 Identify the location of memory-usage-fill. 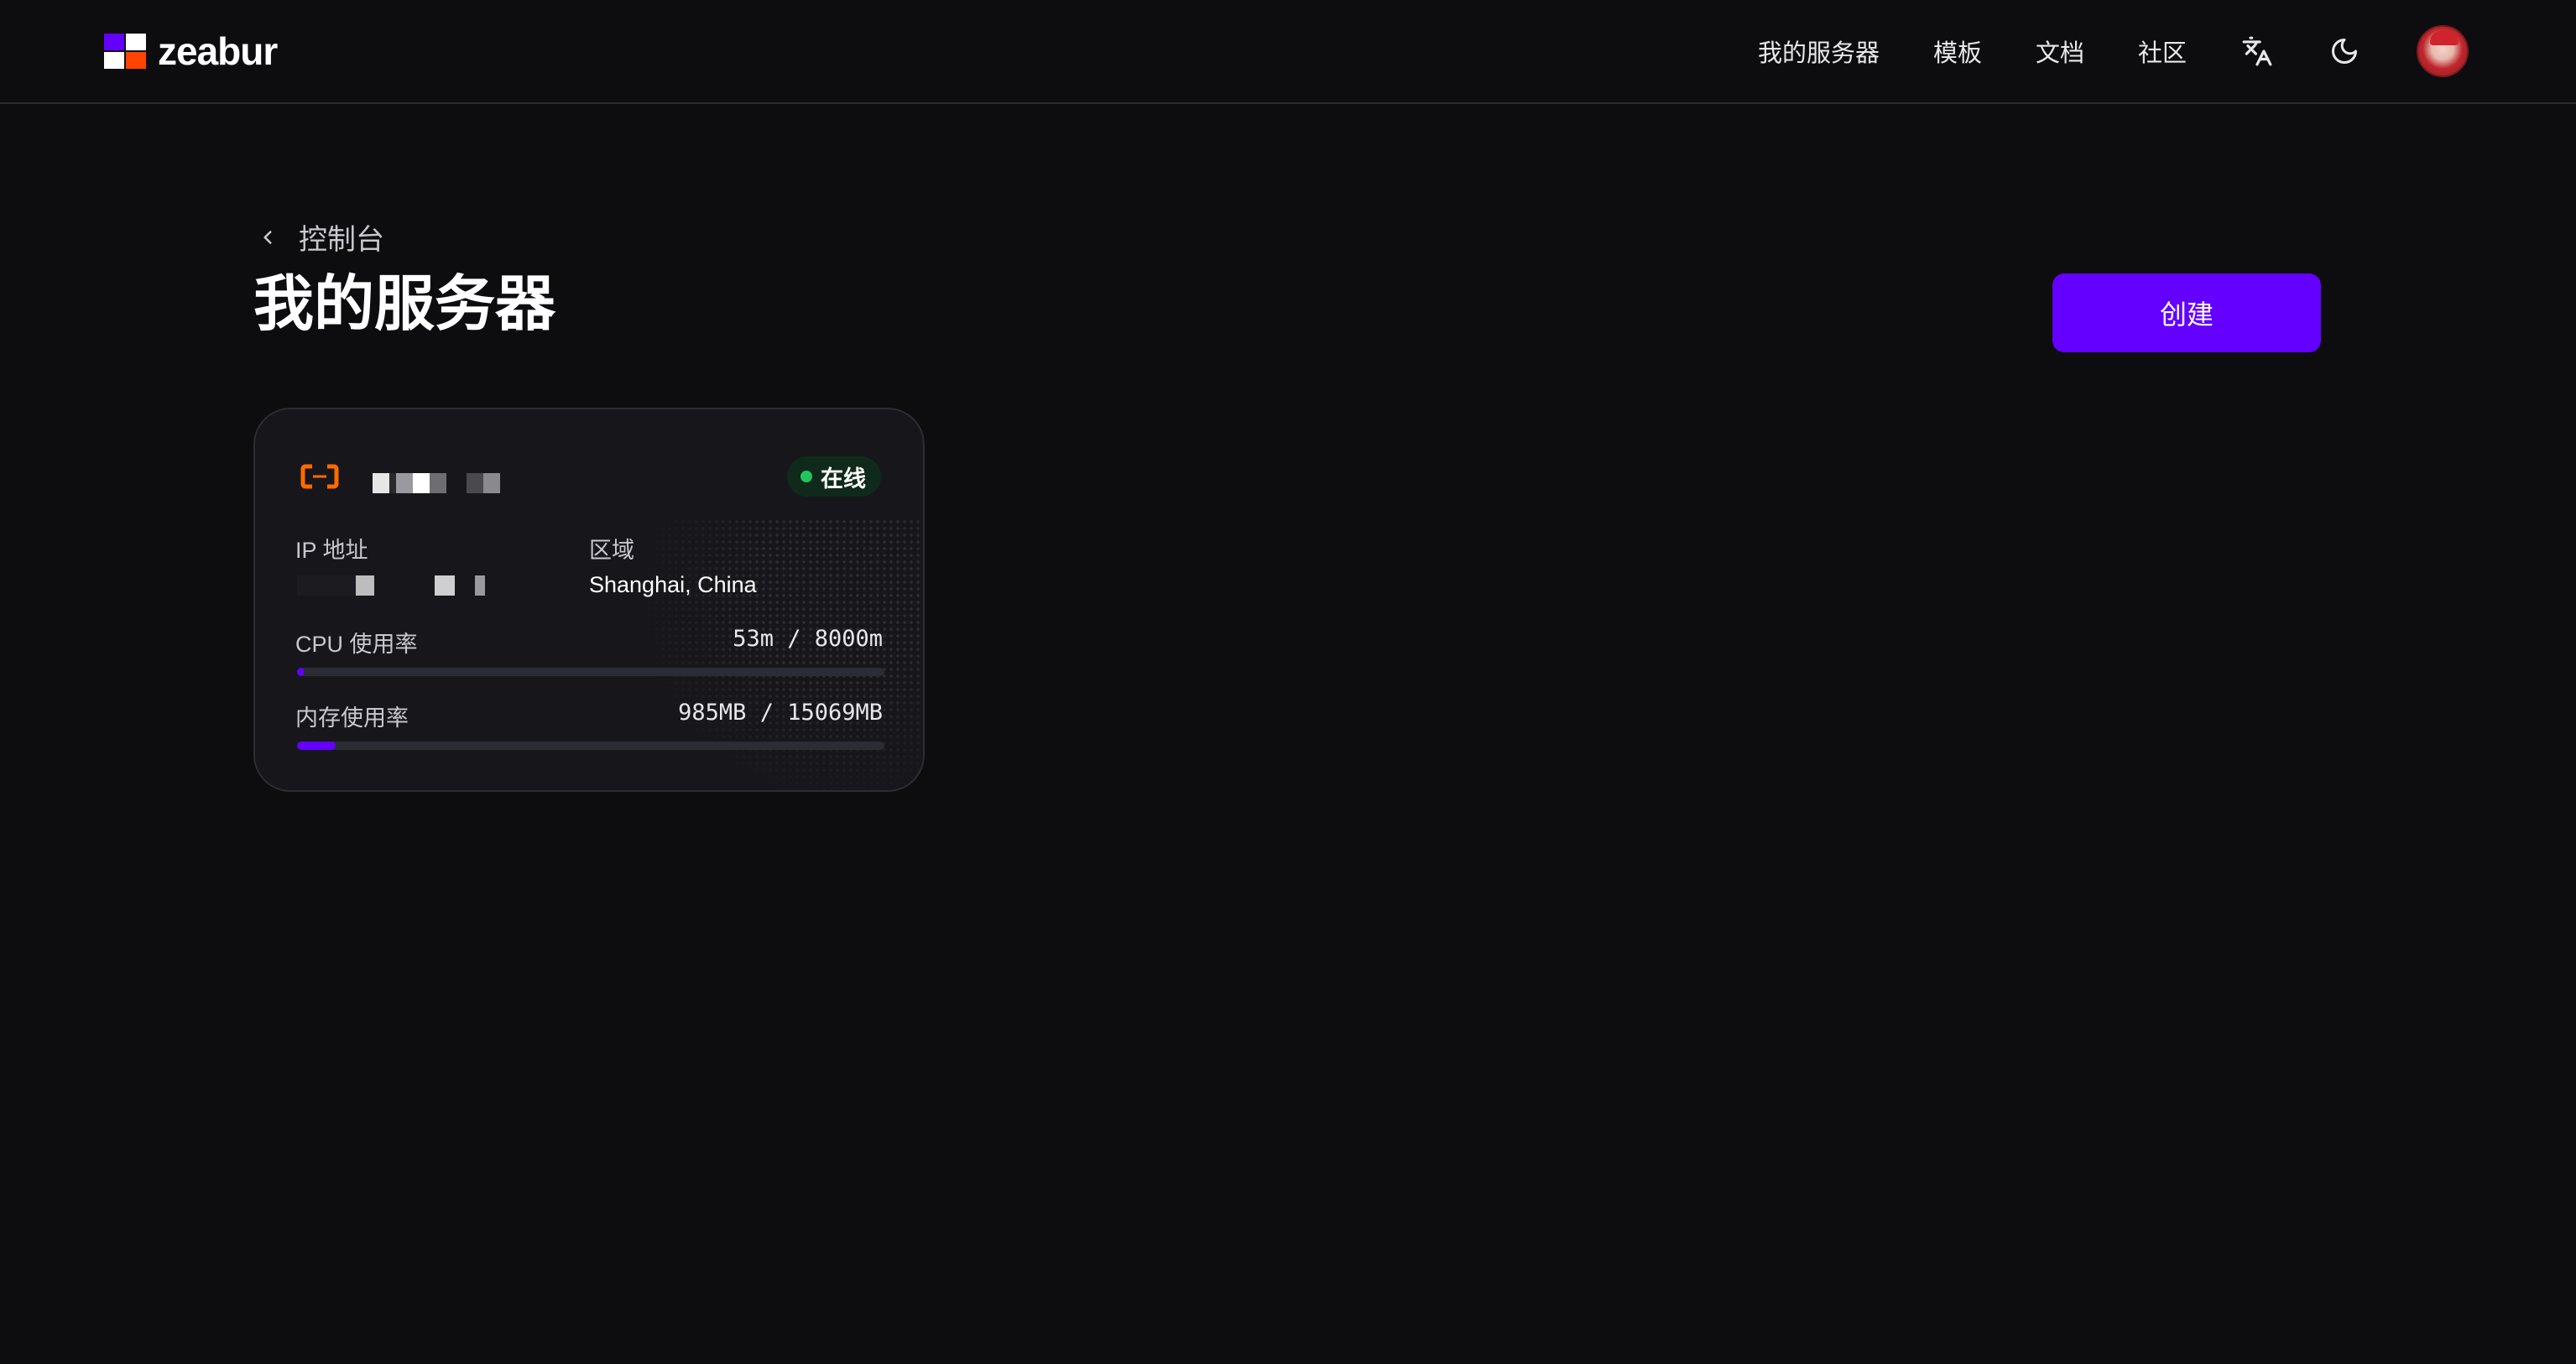
(316, 746).